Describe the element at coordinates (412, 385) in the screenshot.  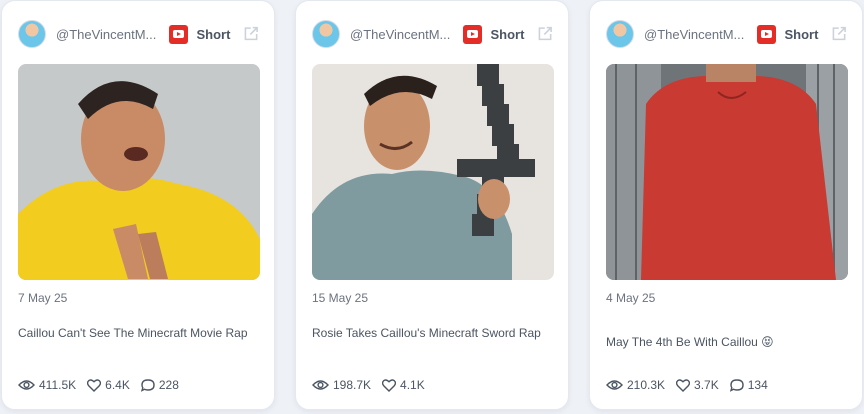
I see `likes-count: 4.1K` at that location.